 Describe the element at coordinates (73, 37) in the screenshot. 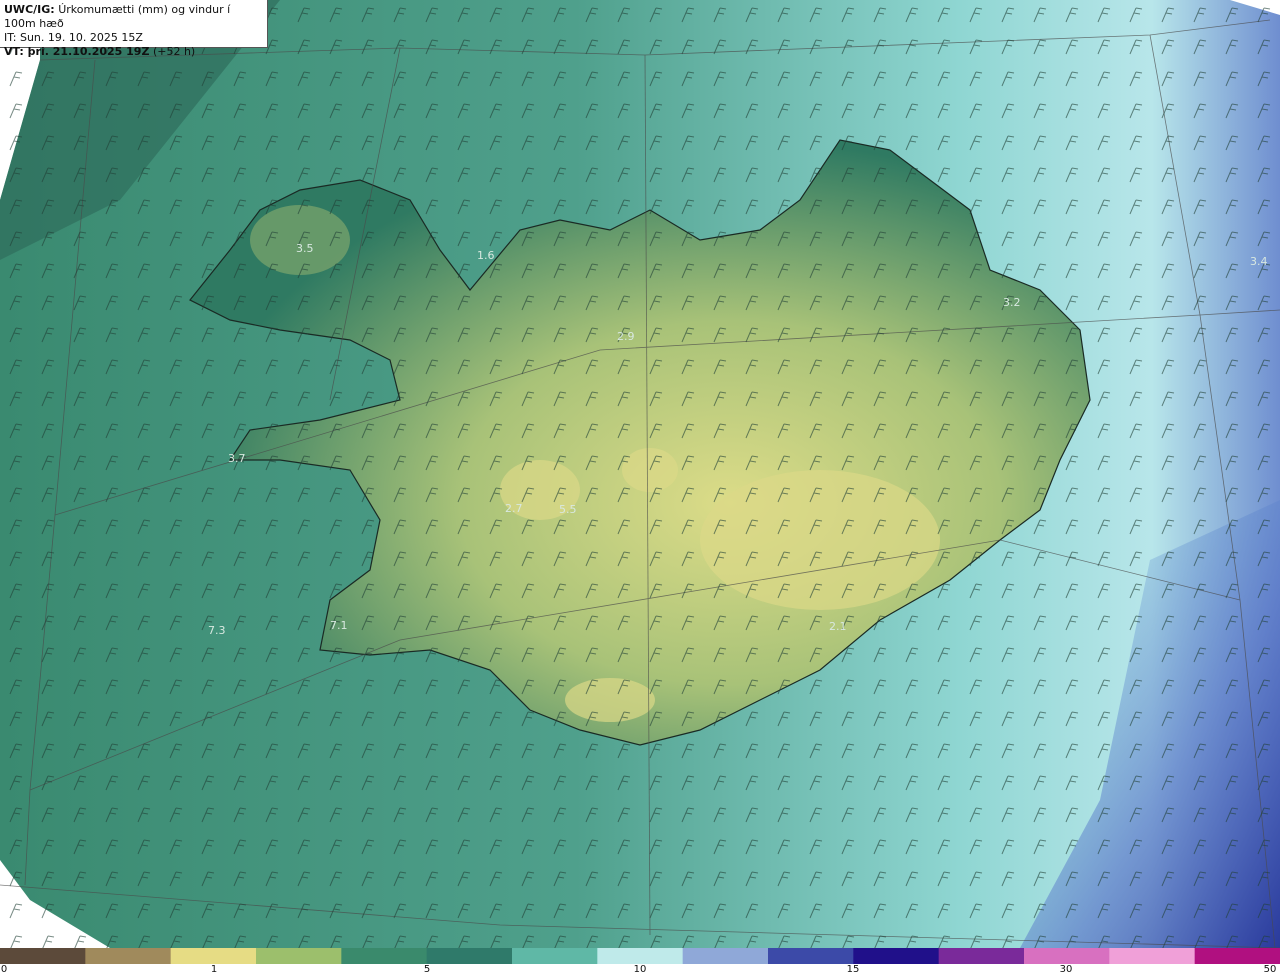

I see `init-time: IT: Sun. 19. 10. 2025 15Z` at that location.